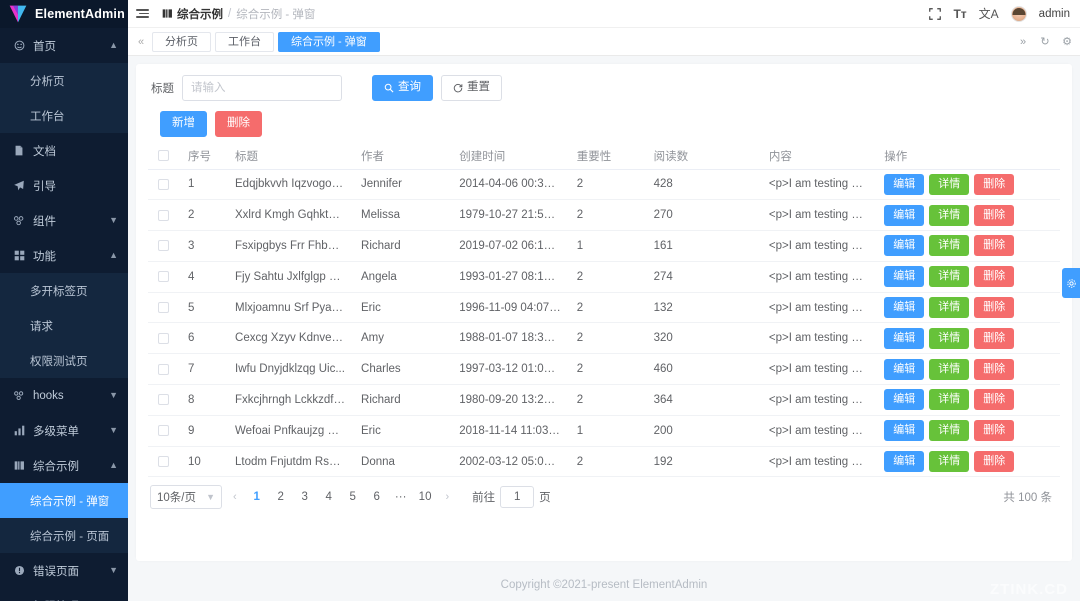 This screenshot has height=601, width=1080. I want to click on page-number-4: 4, so click(329, 497).